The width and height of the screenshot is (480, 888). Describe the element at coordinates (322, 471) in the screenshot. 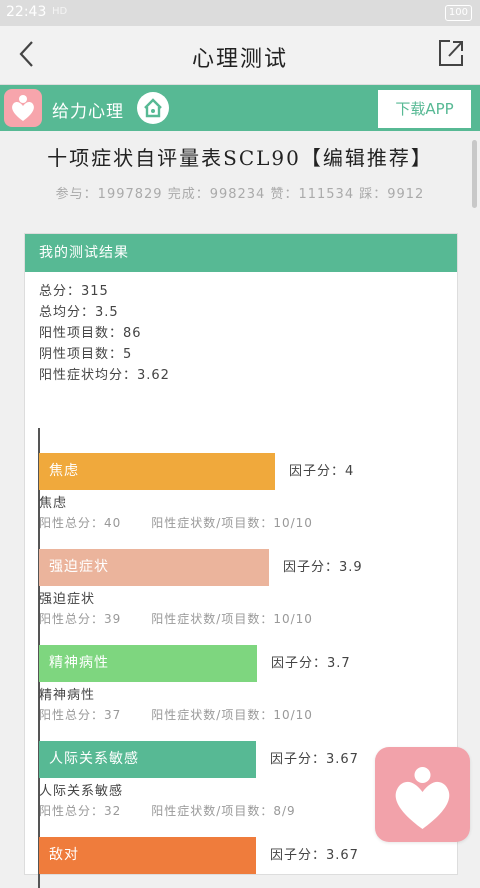

I see `factor-score: 因子分：4` at that location.